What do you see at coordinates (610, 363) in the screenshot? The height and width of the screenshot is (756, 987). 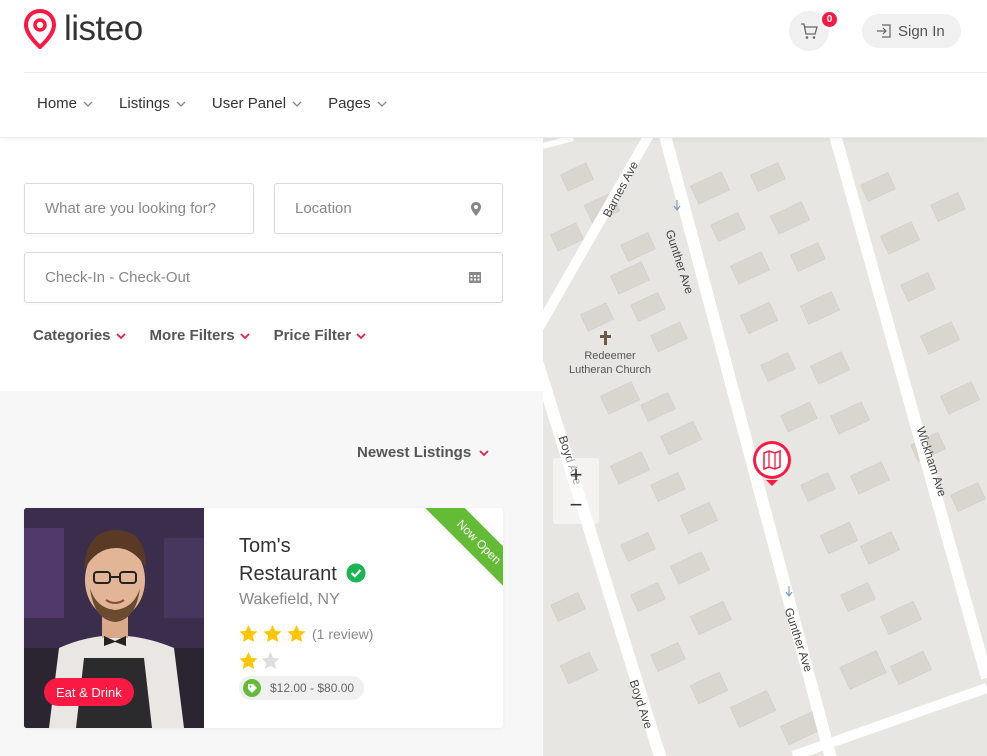 I see `church-label: Redeemer Lutheran Church` at bounding box center [610, 363].